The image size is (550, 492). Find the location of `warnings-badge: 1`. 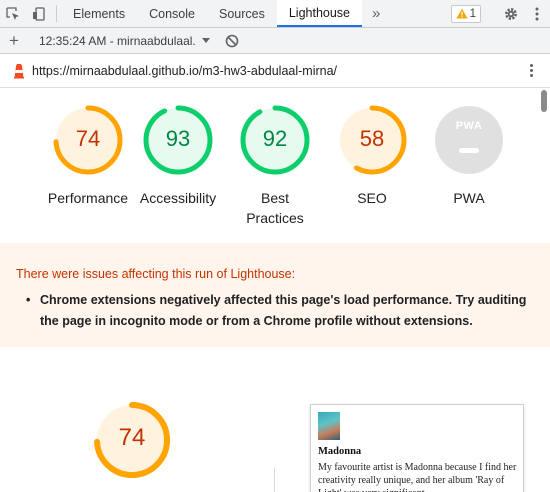

warnings-badge: 1 is located at coordinates (465, 13).